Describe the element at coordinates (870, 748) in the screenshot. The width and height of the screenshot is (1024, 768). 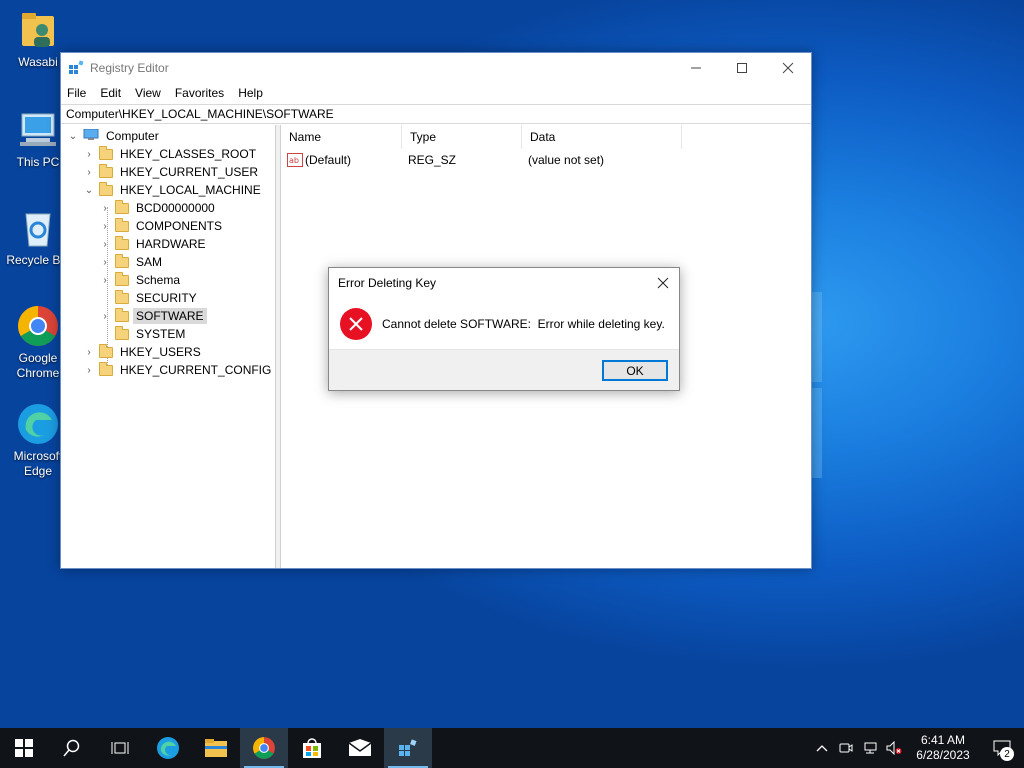
I see `network-icon` at that location.